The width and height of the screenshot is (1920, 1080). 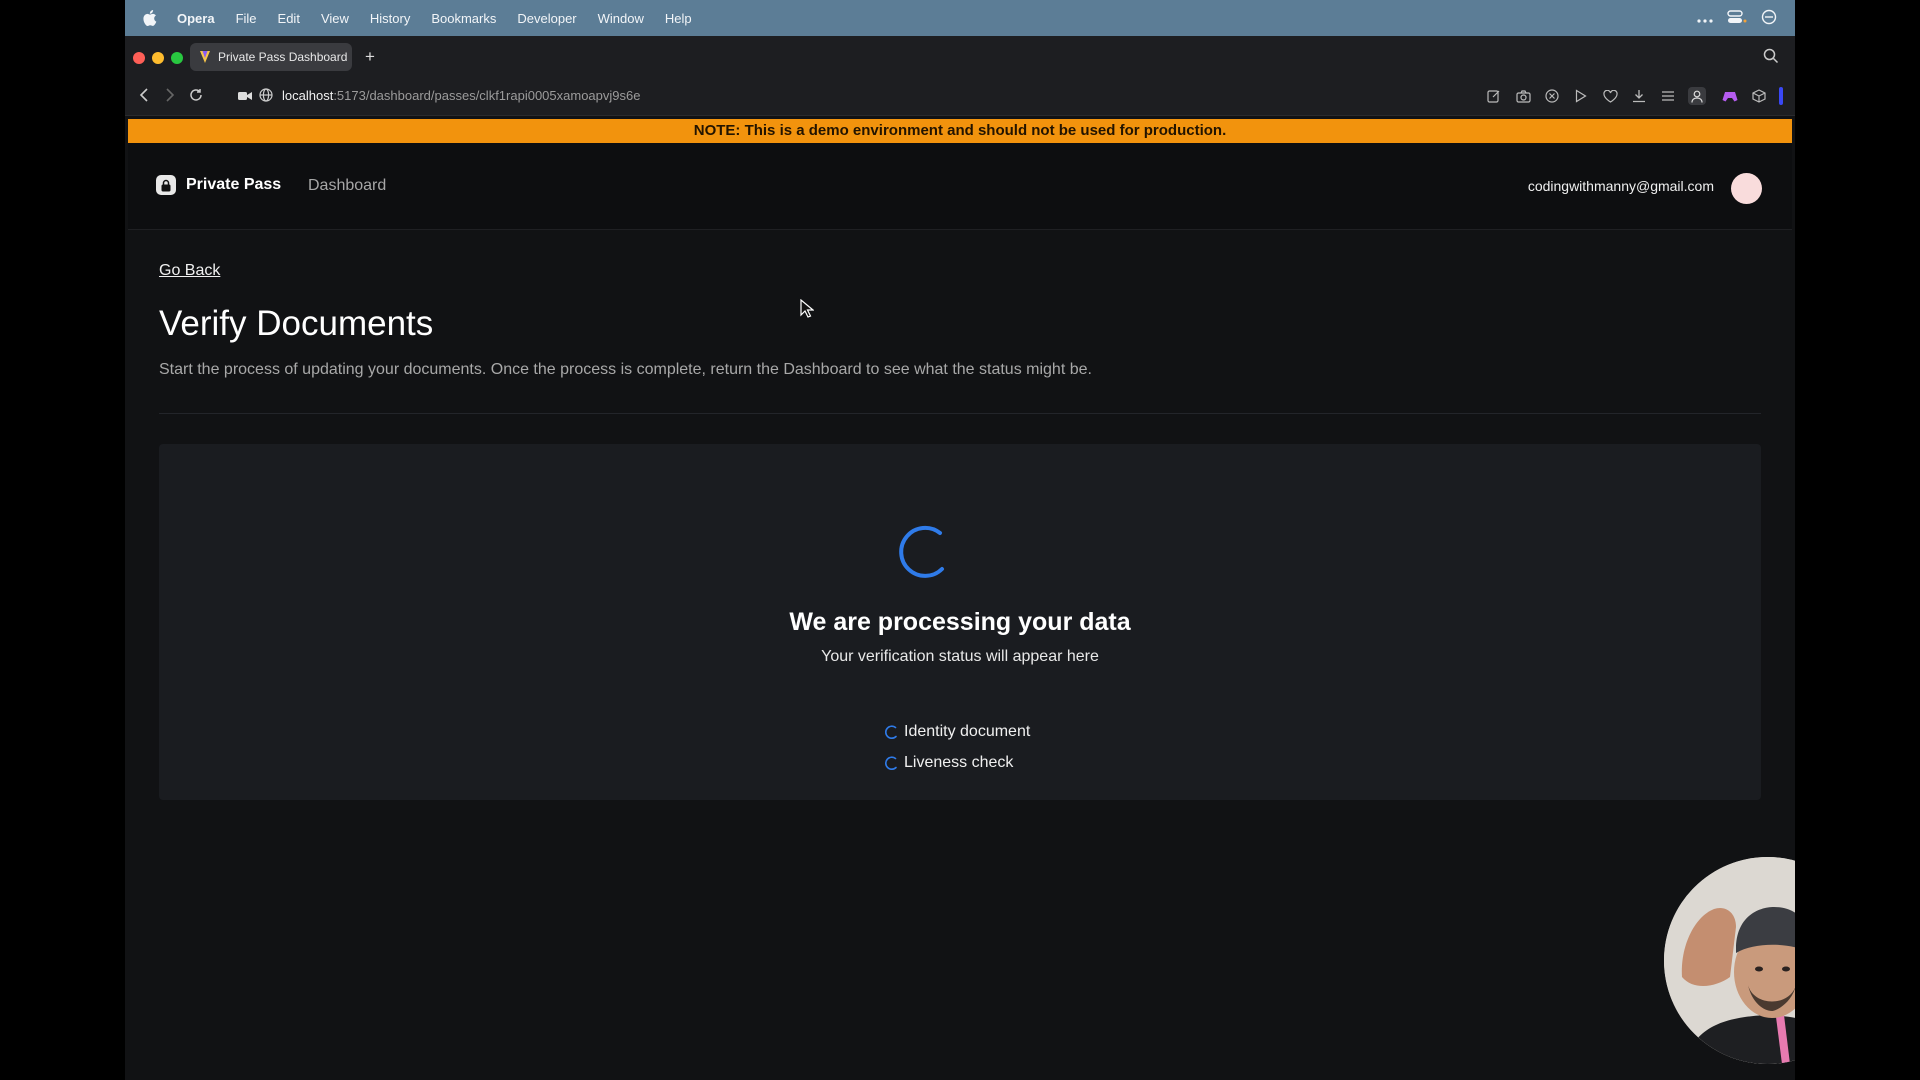 What do you see at coordinates (807, 308) in the screenshot?
I see `mouse-cursor-icon` at bounding box center [807, 308].